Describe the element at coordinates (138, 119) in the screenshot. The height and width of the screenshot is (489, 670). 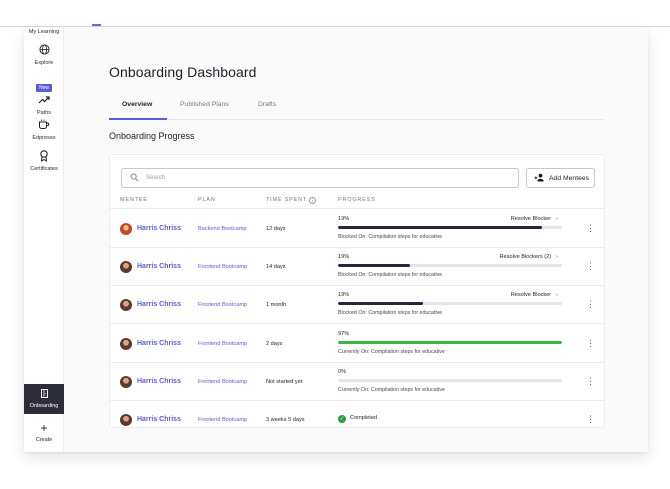
I see `active-tab-indicator` at that location.